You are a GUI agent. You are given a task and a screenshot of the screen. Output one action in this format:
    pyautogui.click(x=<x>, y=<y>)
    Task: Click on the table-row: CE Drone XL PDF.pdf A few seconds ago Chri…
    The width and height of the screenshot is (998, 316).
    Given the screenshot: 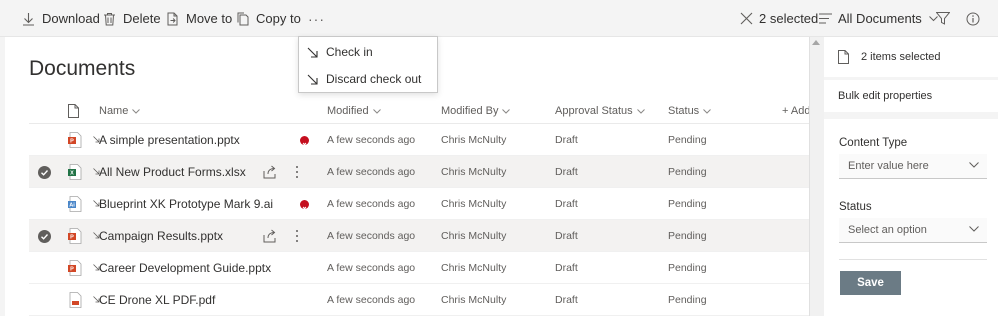 What is the action you would take?
    pyautogui.click(x=419, y=300)
    